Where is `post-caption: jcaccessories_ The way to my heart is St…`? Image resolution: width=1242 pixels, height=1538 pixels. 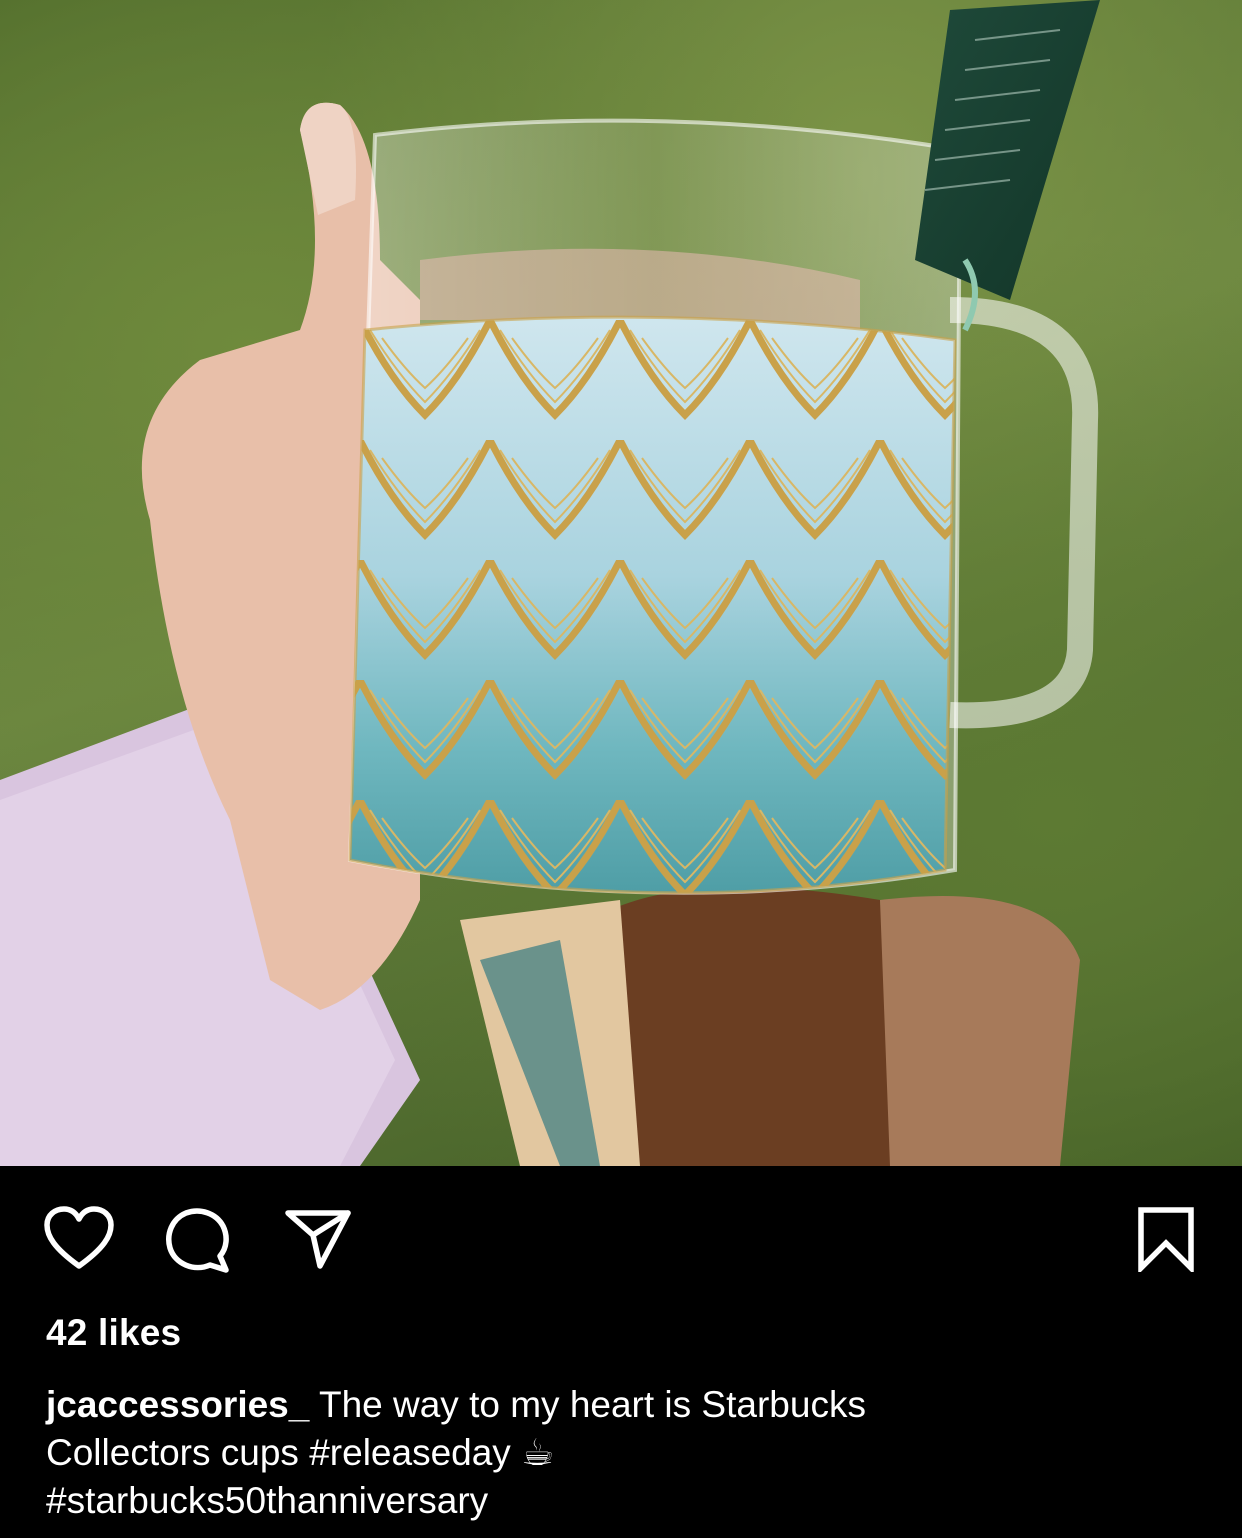 post-caption: jcaccessories_ The way to my heart is St… is located at coordinates (626, 1453).